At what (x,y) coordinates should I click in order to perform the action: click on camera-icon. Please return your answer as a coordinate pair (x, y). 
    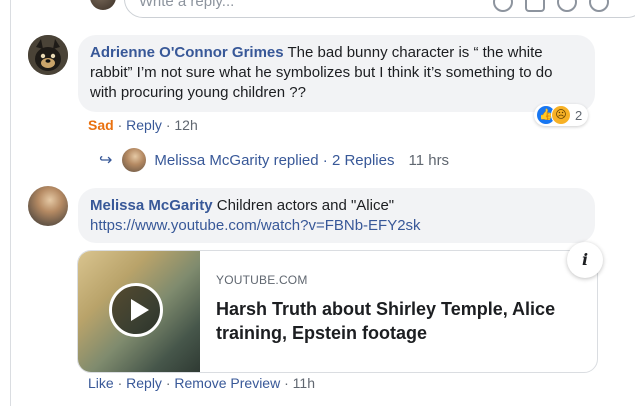
    Looking at the image, I should click on (535, 6).